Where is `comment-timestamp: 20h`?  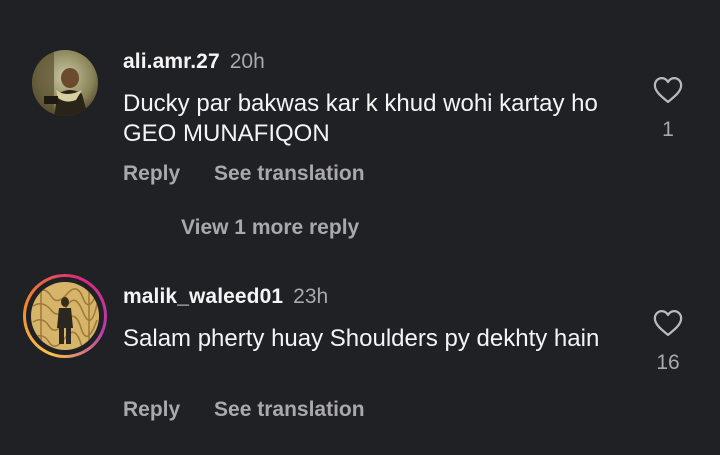 comment-timestamp: 20h is located at coordinates (247, 61).